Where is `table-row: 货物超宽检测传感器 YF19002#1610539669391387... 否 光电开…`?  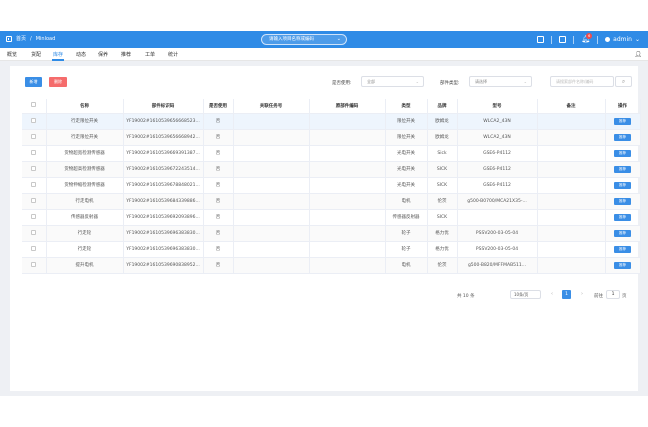
table-row: 货物超宽检测传感器 YF19002#1610539669391387... 否 光电开… is located at coordinates (331, 153).